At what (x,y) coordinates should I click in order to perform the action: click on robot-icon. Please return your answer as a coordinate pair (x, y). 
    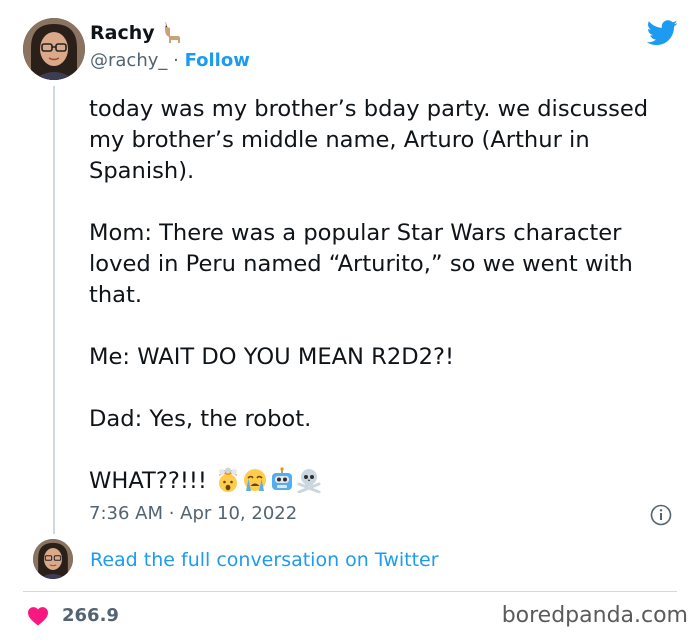
    Looking at the image, I should click on (282, 478).